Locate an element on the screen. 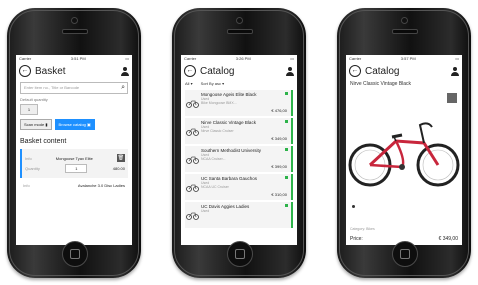  status-bar: Carrier 3:57 PM ▭ is located at coordinates (404, 59).